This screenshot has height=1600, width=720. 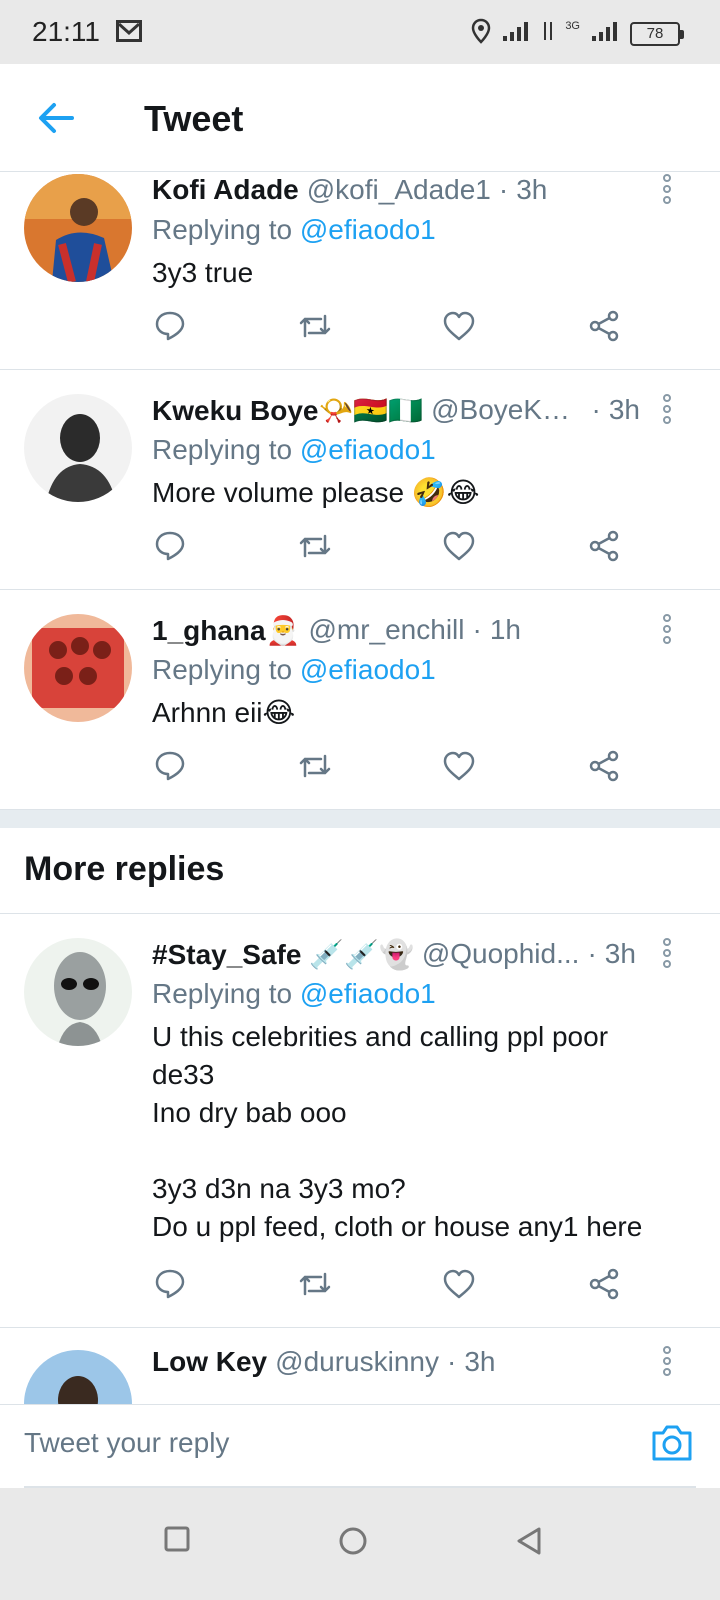 I want to click on reply-input: Tweet your reply, so click(x=126, y=1443).